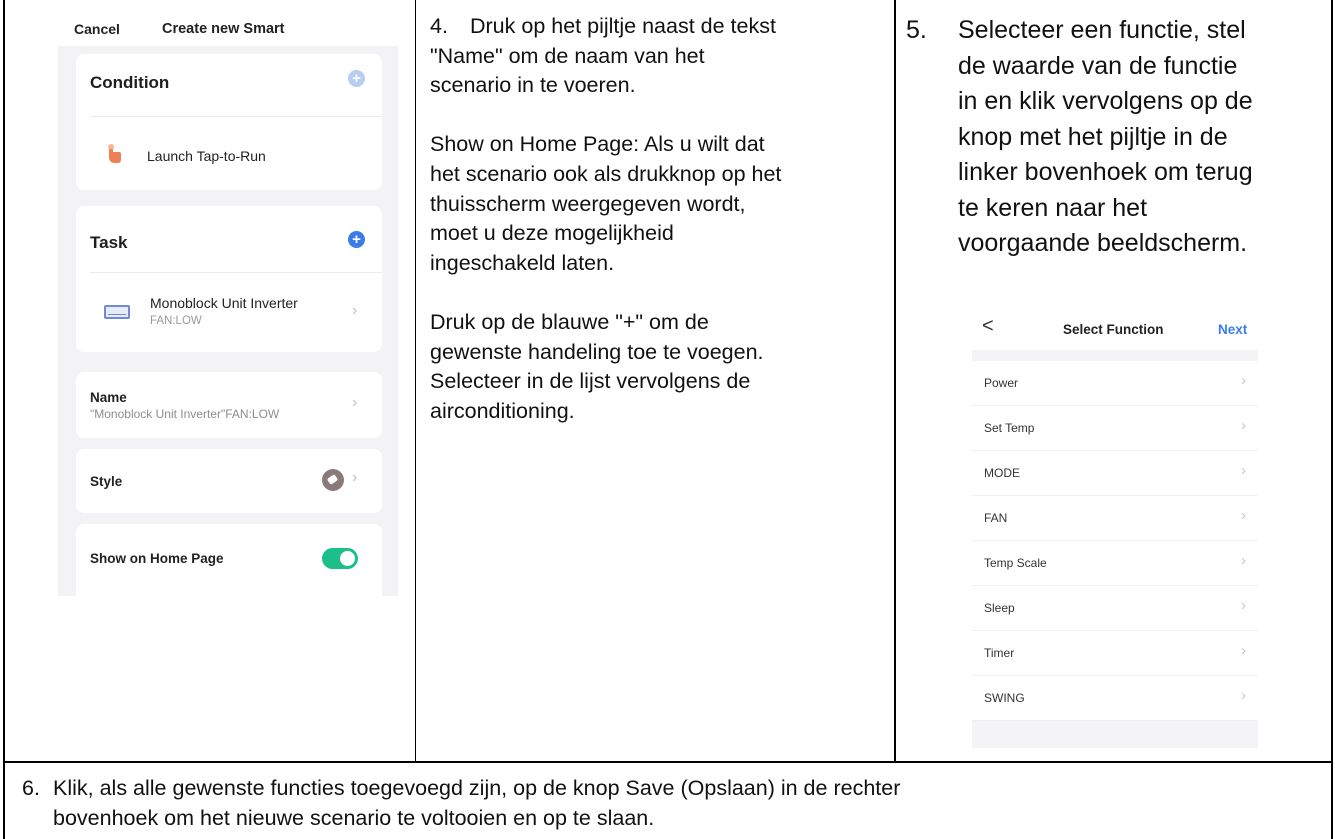  Describe the element at coordinates (895, 381) in the screenshot. I see `table-divider-col2` at that location.